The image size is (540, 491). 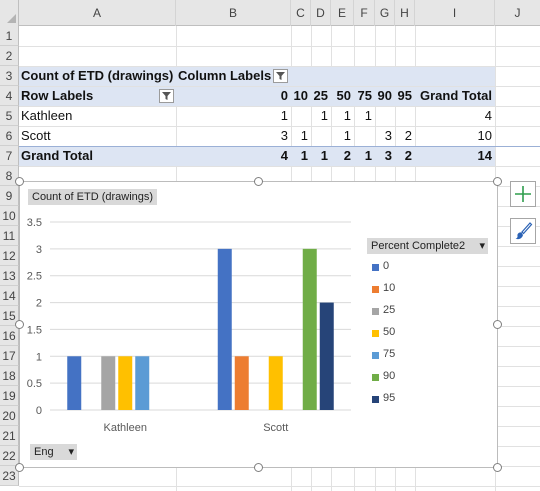 I want to click on column-header-b: B, so click(x=233, y=13).